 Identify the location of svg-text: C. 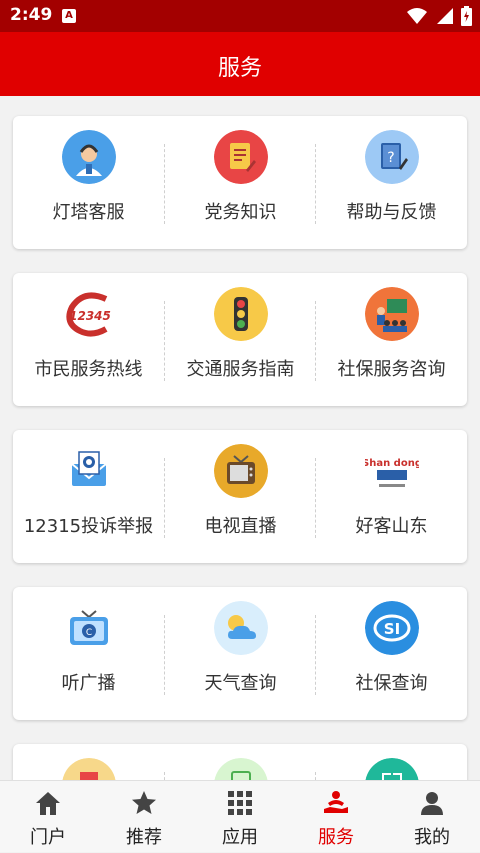
(88, 633).